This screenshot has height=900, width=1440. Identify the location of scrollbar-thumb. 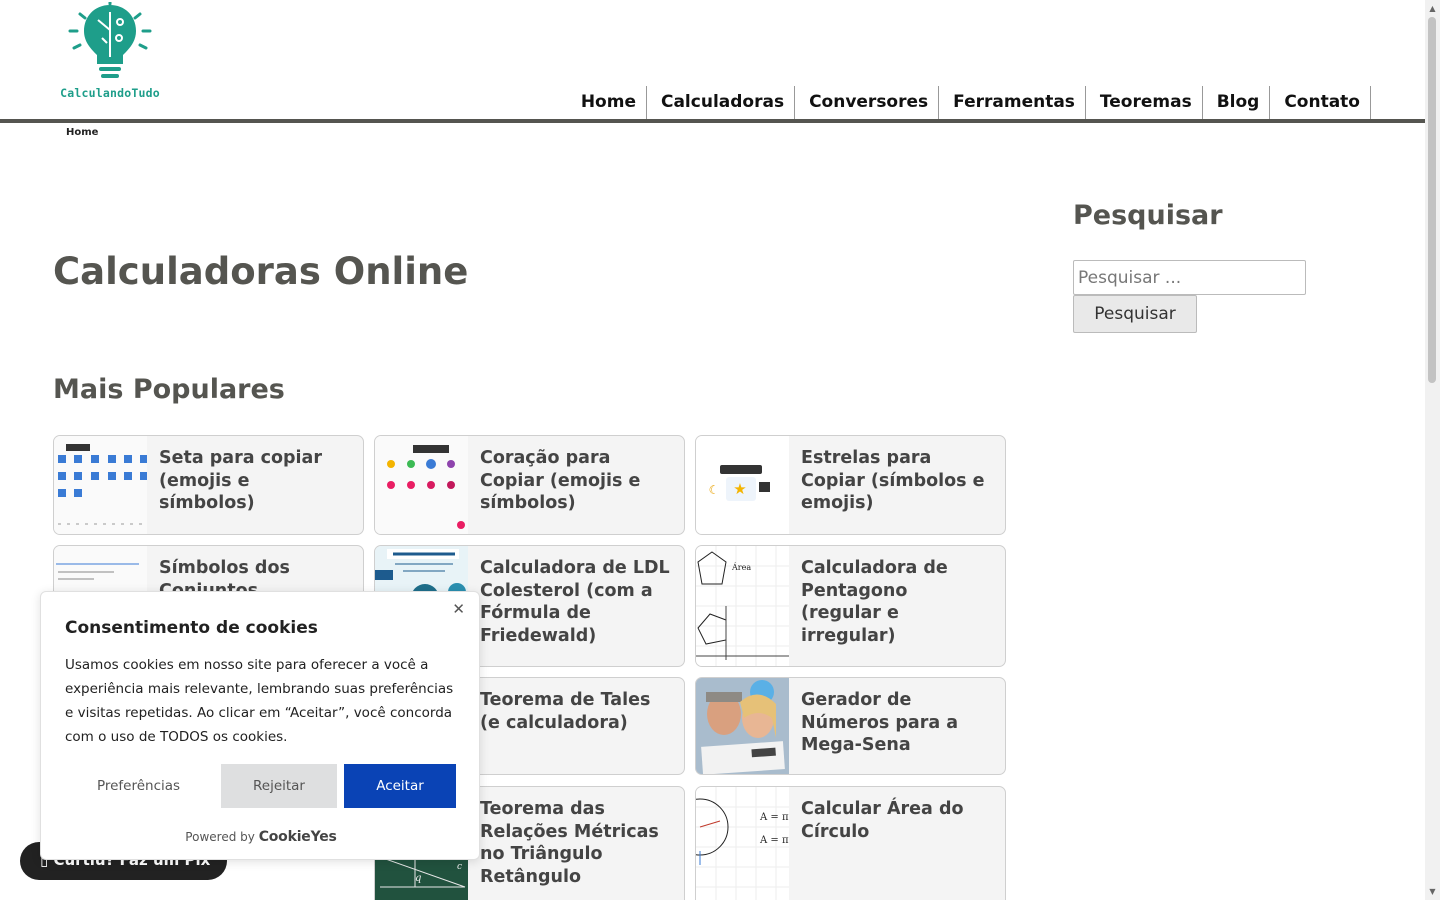
(1432, 200).